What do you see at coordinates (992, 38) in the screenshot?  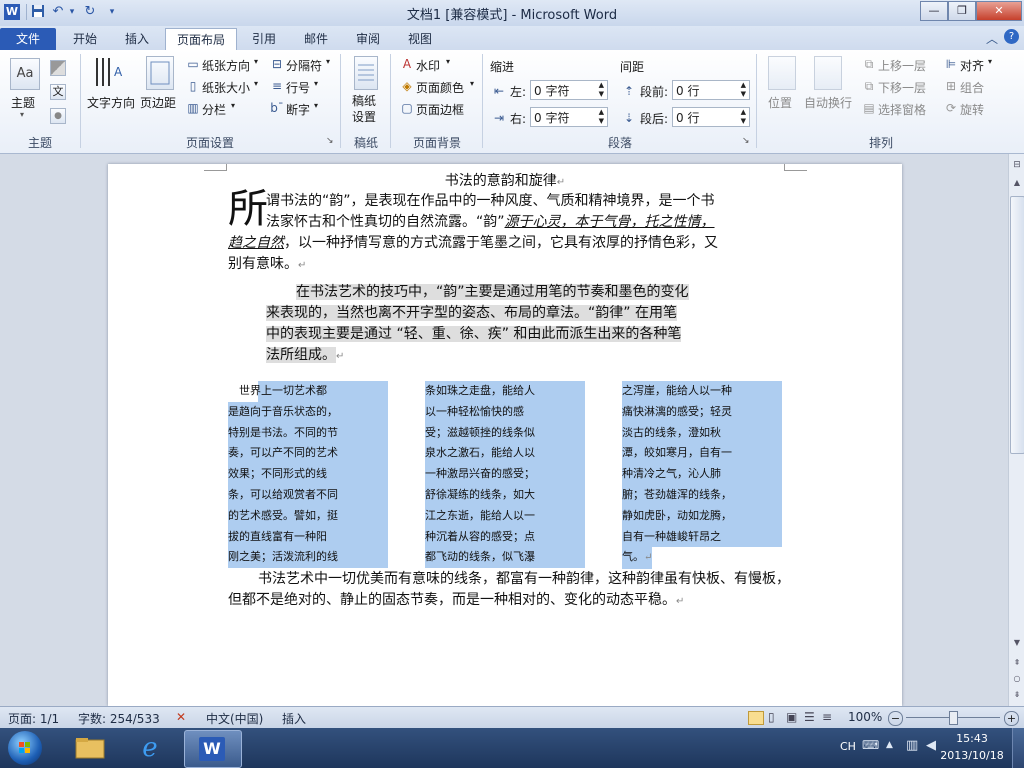 I see `ribbon-minimize-icon: ︿` at bounding box center [992, 38].